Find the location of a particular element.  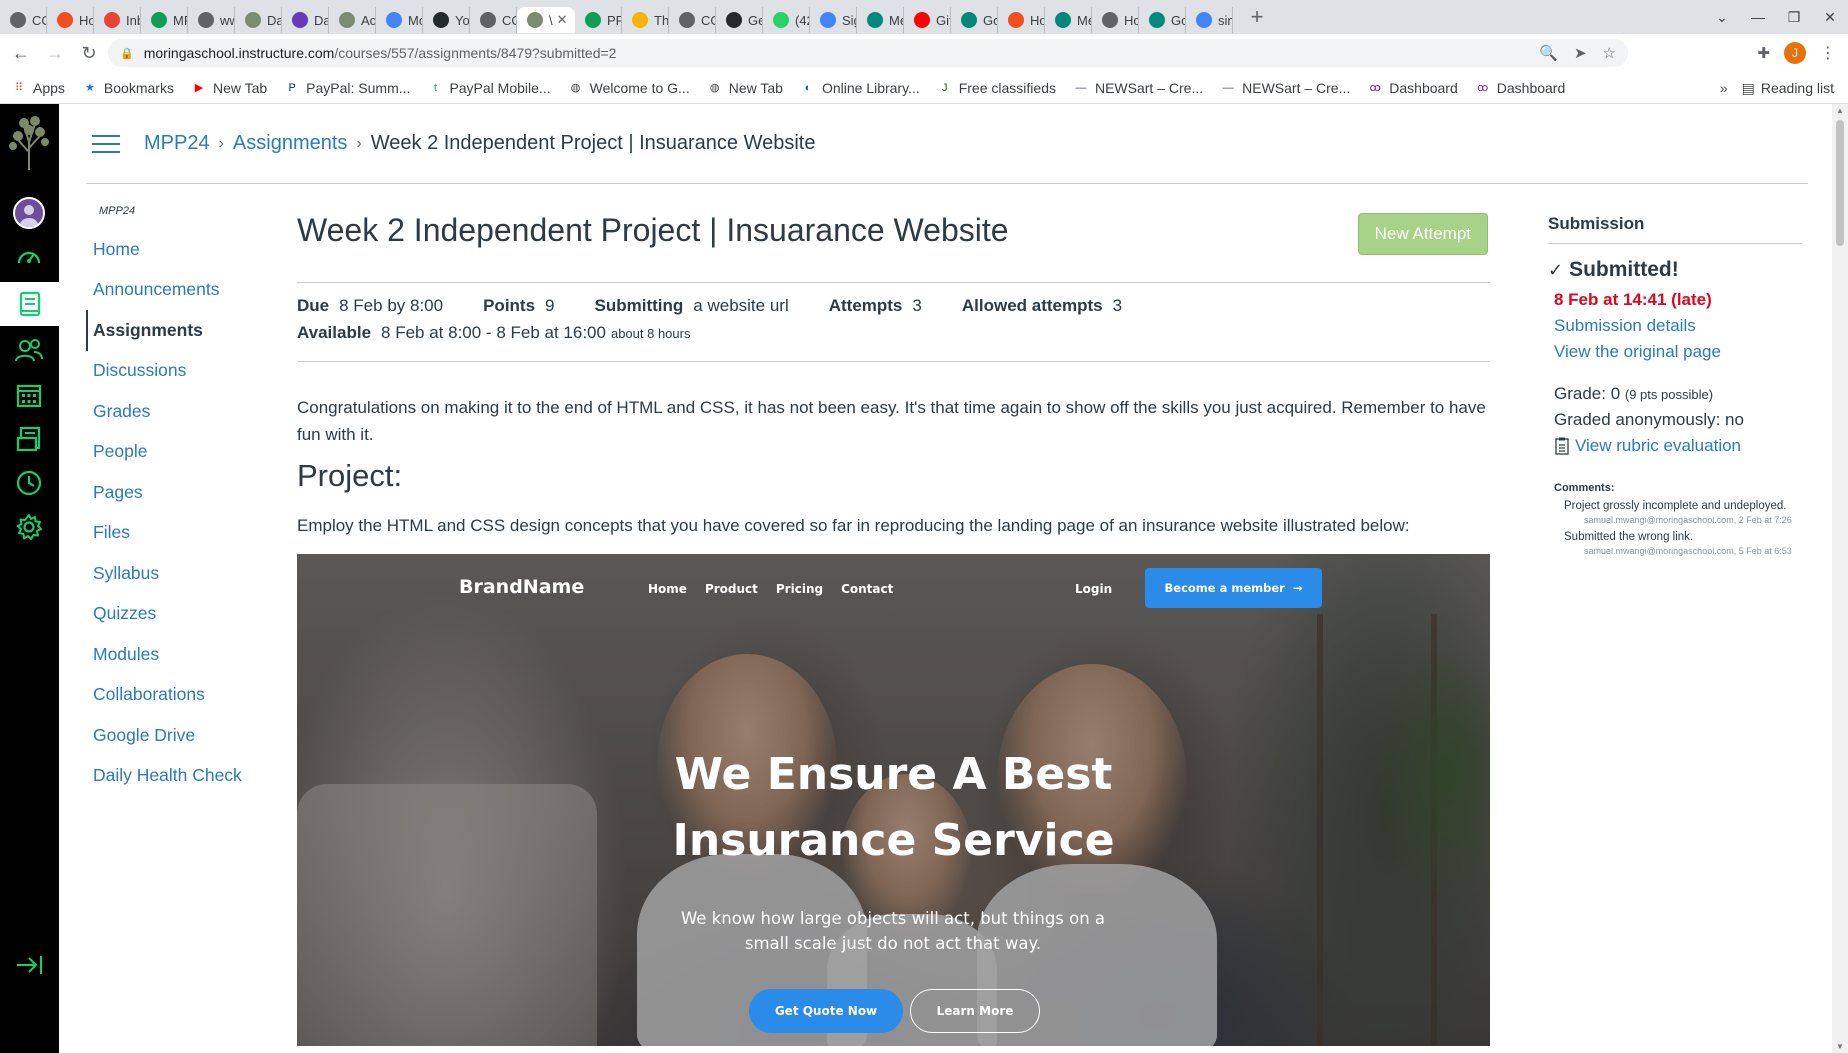

course-nav-item-people: People is located at coordinates (186, 452).